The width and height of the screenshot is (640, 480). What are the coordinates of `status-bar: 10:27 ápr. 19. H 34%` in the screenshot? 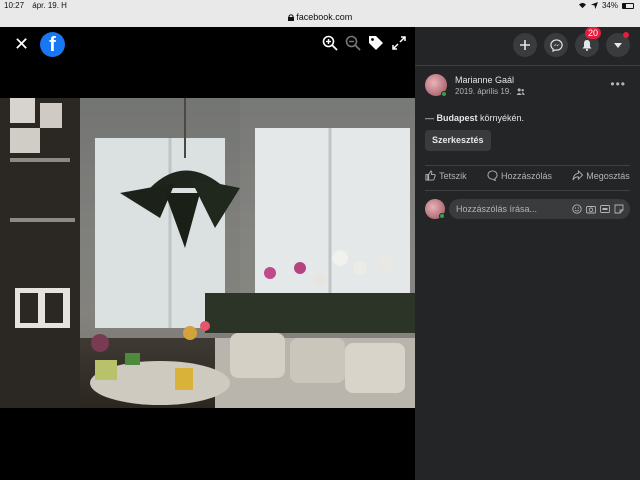 It's located at (320, 6).